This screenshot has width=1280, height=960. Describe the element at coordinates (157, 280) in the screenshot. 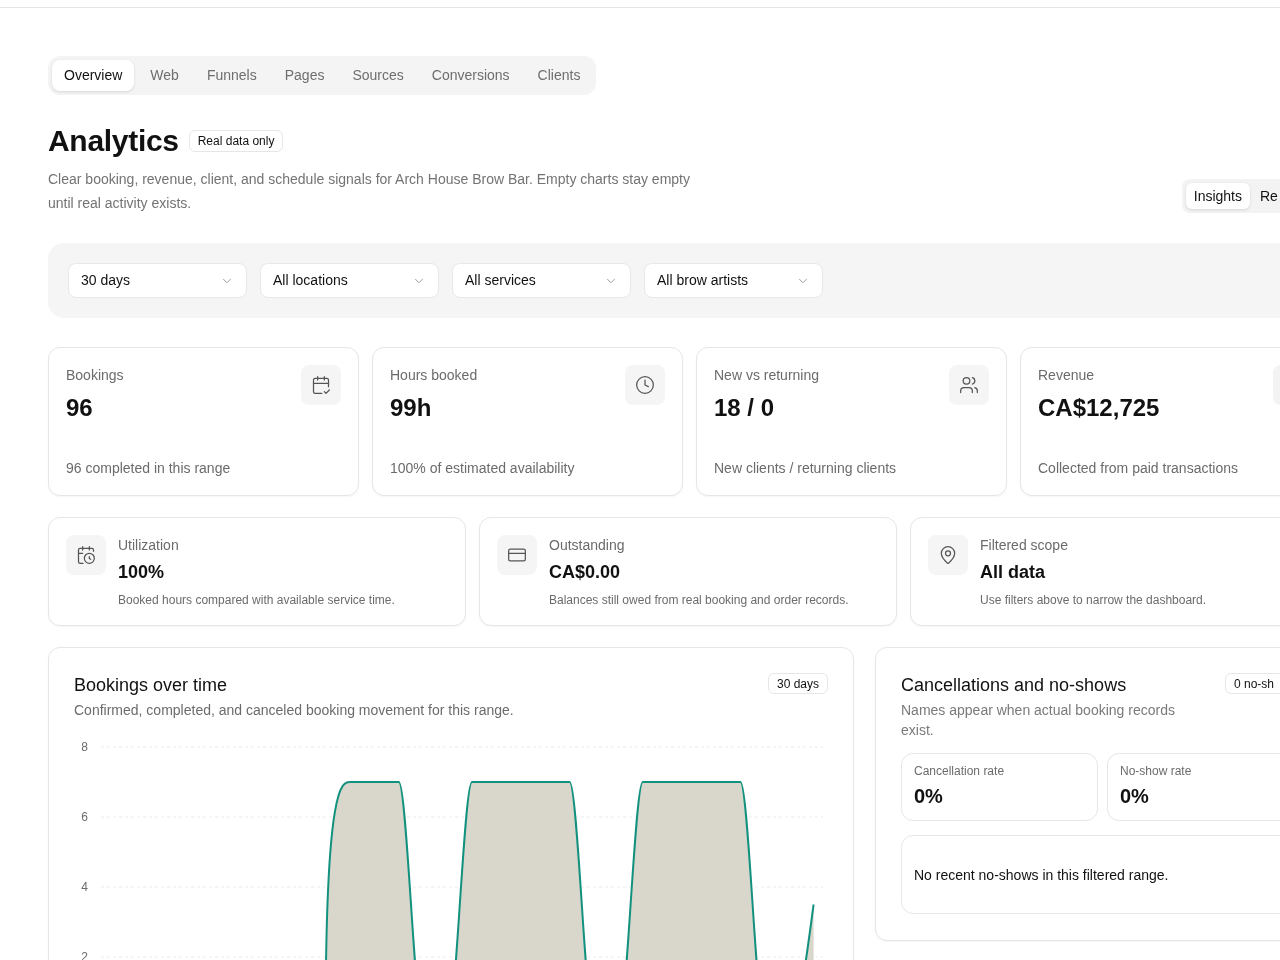

I see `filter-select: 30 days` at that location.